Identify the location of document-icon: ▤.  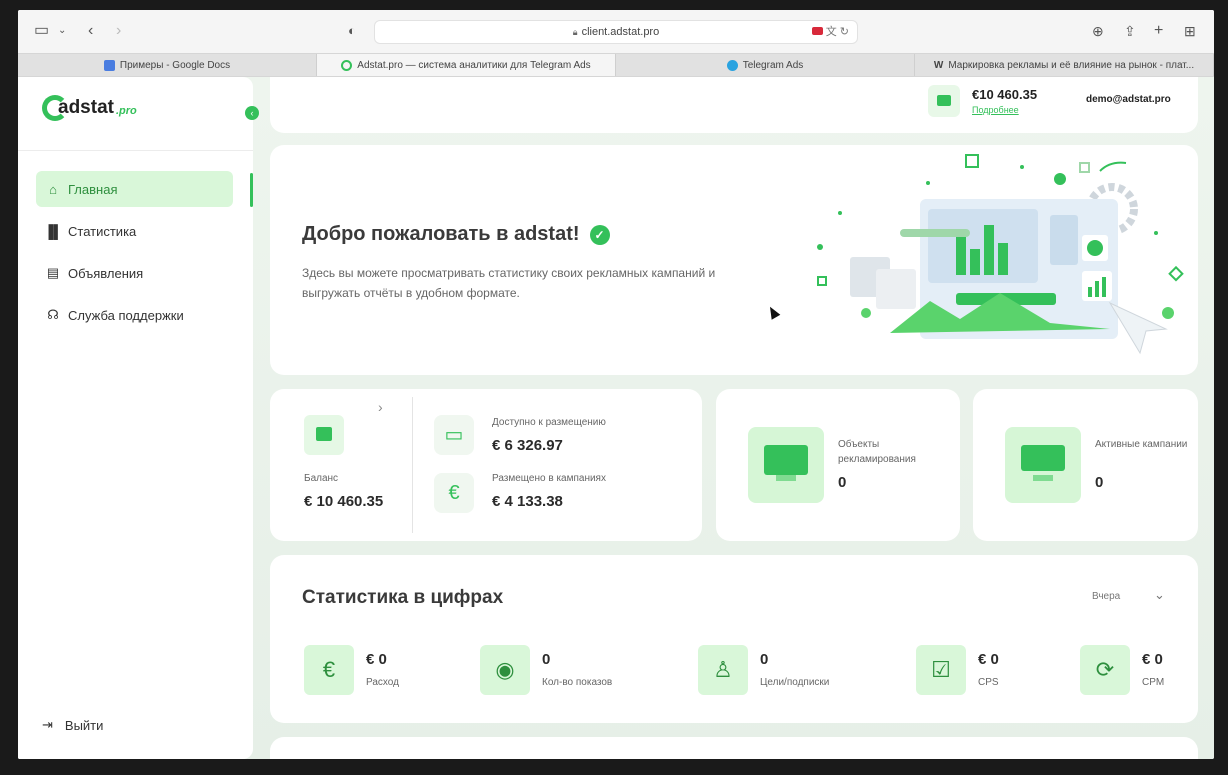
(53, 272).